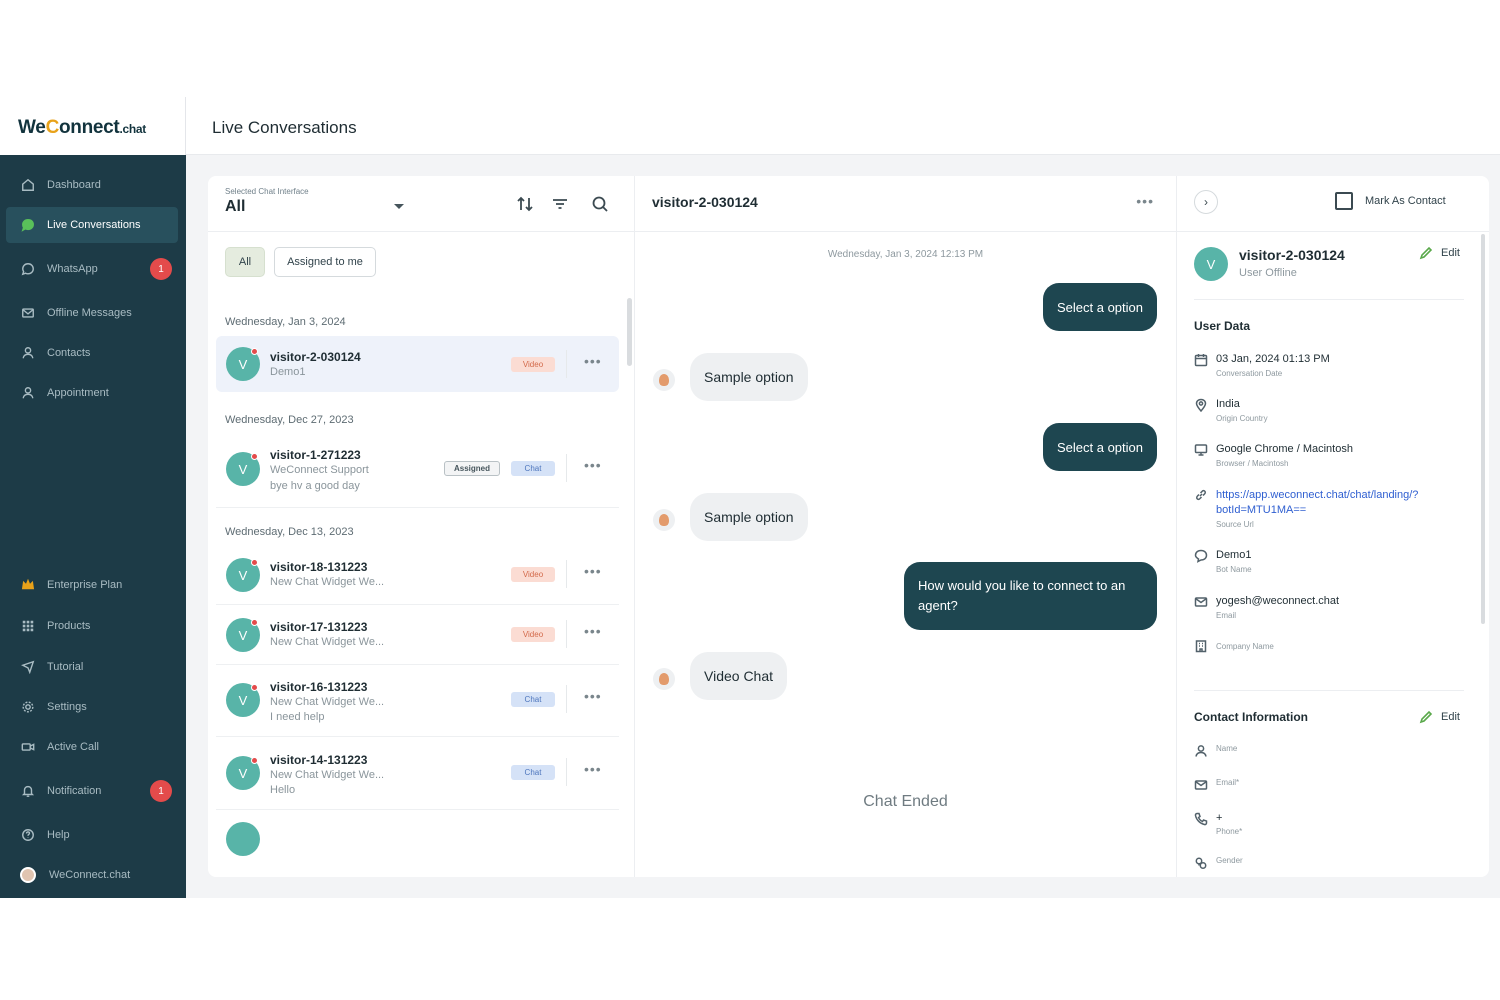 This screenshot has height=1000, width=1500. What do you see at coordinates (92, 313) in the screenshot?
I see `sidebar-item-offline-messages: Offline Messages` at bounding box center [92, 313].